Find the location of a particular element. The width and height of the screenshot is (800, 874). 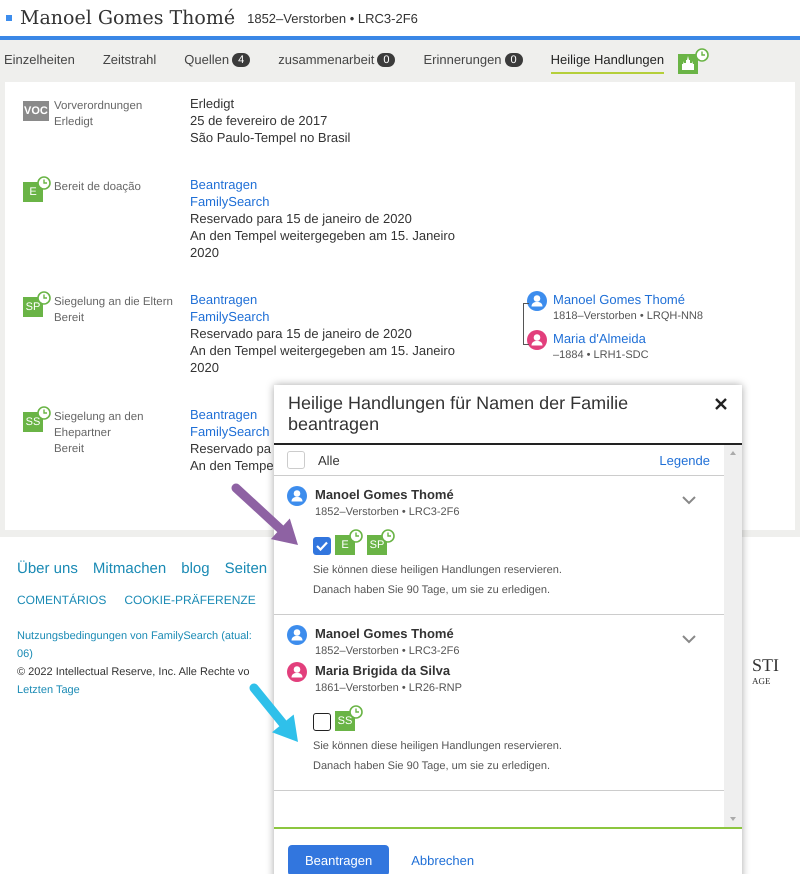

temple-icon is located at coordinates (694, 61).